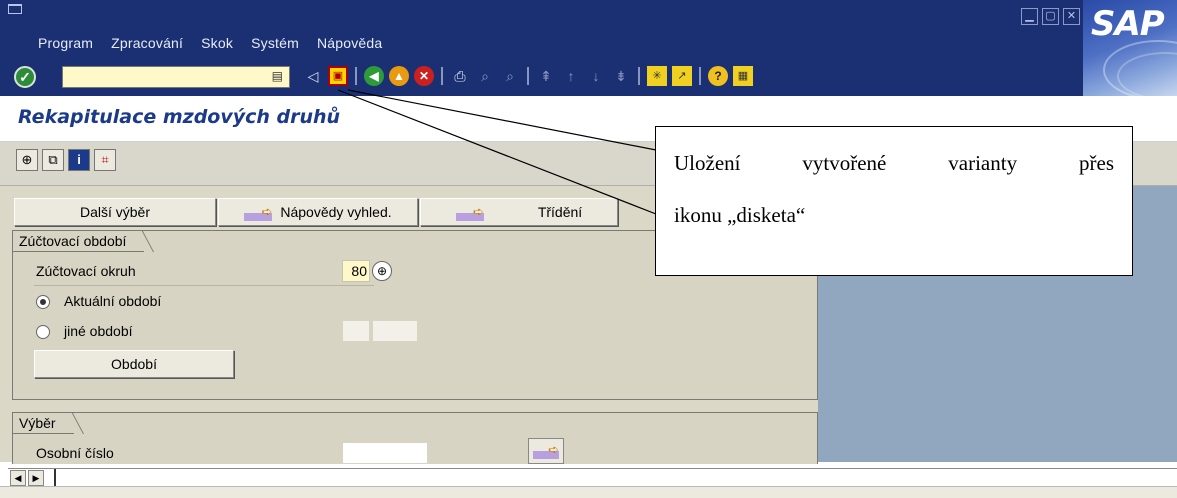 The height and width of the screenshot is (498, 1177). What do you see at coordinates (399, 76) in the screenshot?
I see `exit-icon: ▲` at bounding box center [399, 76].